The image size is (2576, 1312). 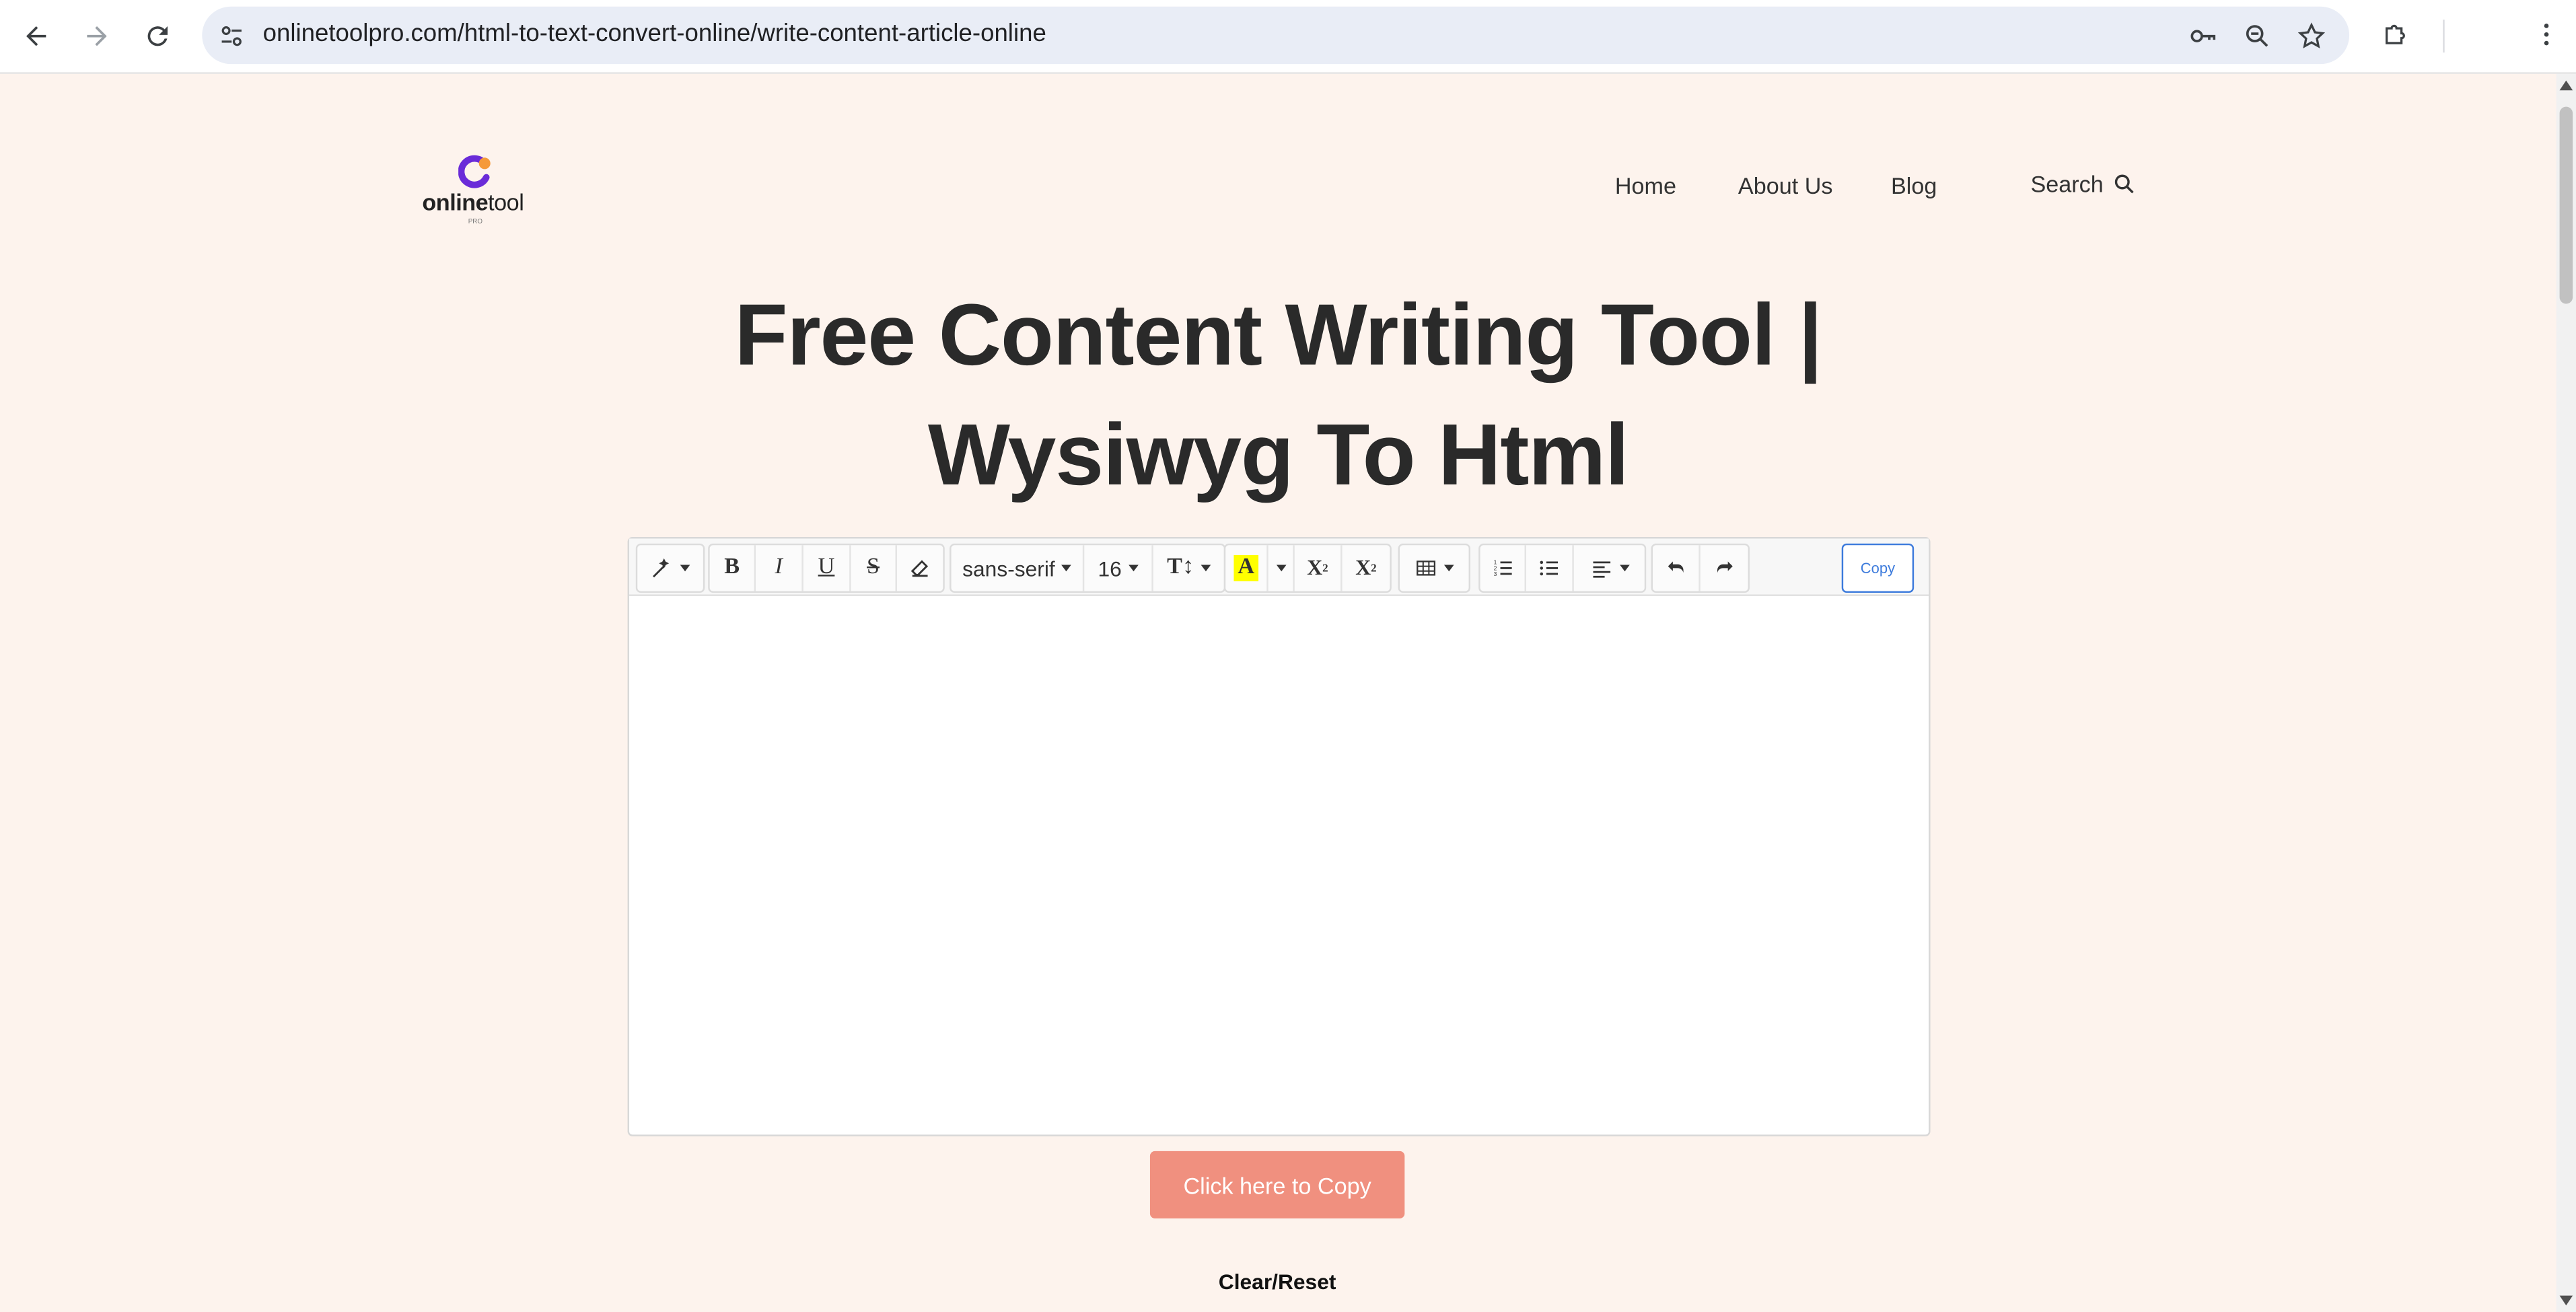 What do you see at coordinates (1319, 568) in the screenshot?
I see `superscript-button: X2` at bounding box center [1319, 568].